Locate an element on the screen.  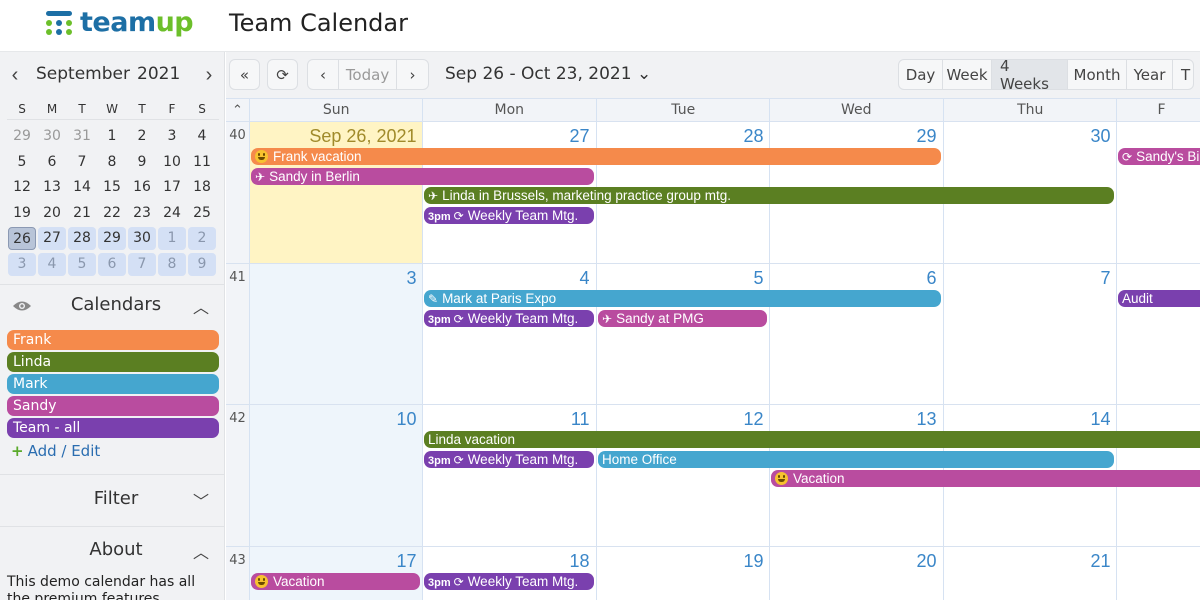
day-number: 17 is located at coordinates (406, 561).